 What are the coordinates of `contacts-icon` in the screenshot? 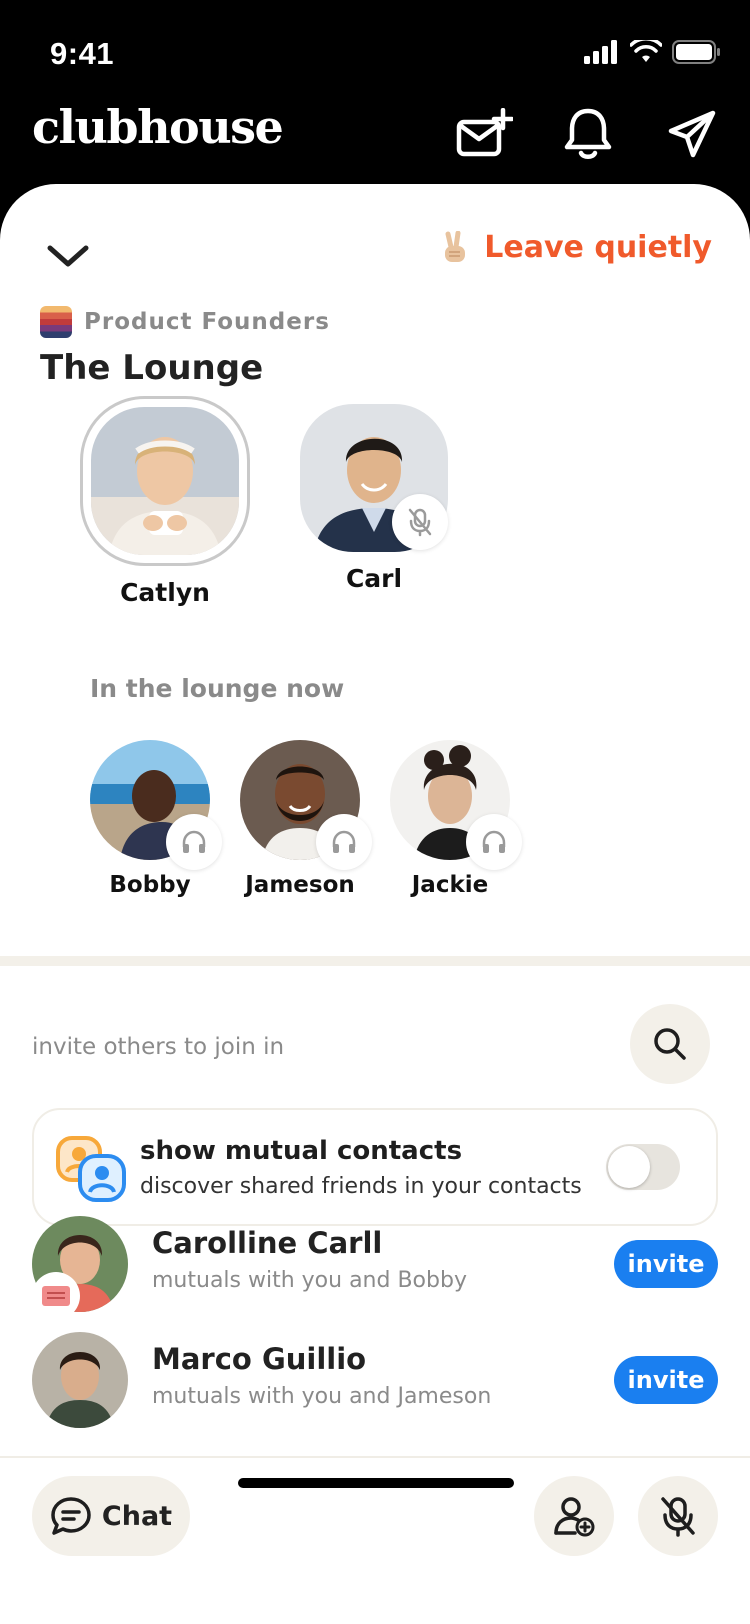 It's located at (91, 1169).